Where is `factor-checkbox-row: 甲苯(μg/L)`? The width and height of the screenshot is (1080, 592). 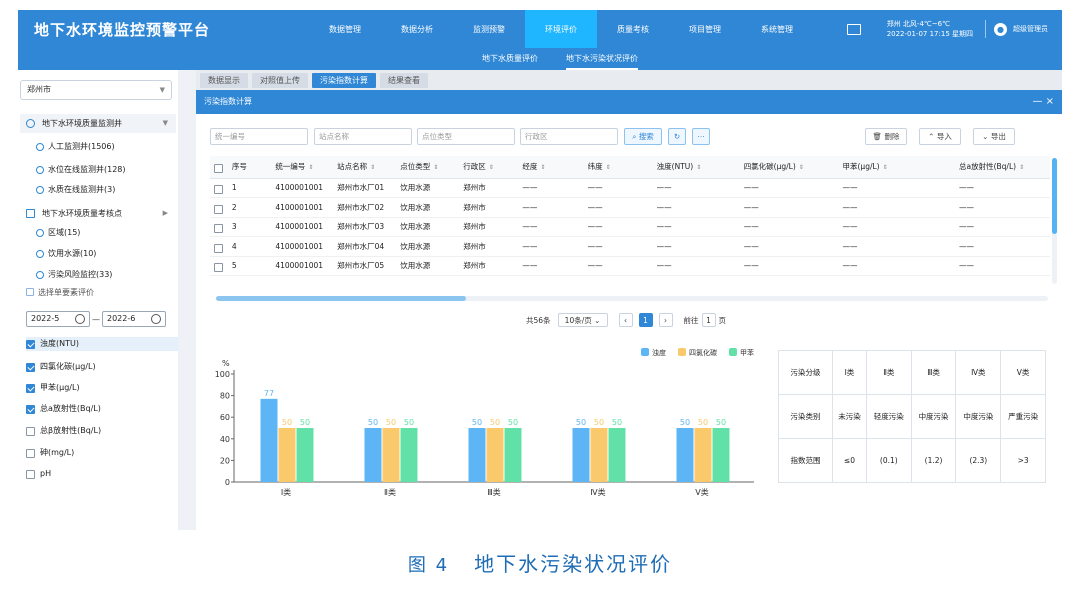
factor-checkbox-row: 甲苯(μg/L) is located at coordinates (53, 388).